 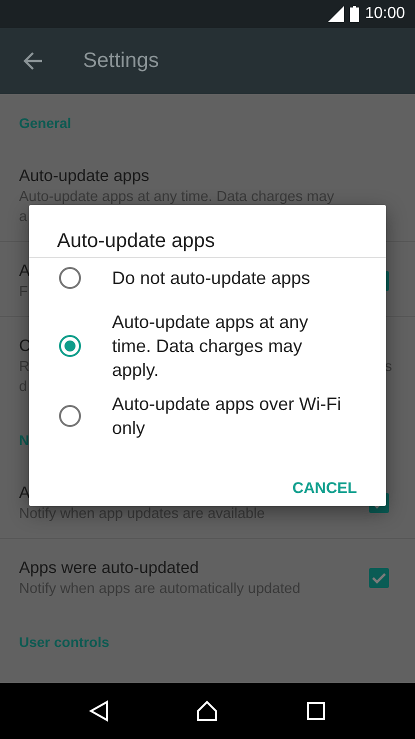 What do you see at coordinates (121, 61) in the screenshot?
I see `screen-title: Settings` at bounding box center [121, 61].